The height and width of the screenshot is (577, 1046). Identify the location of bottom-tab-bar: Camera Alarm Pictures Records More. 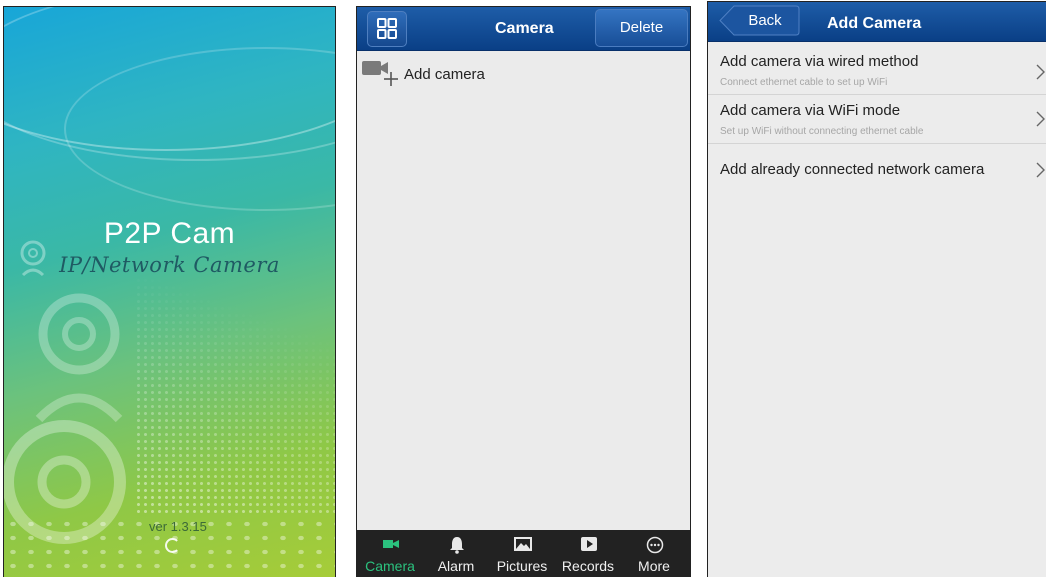
(523, 553).